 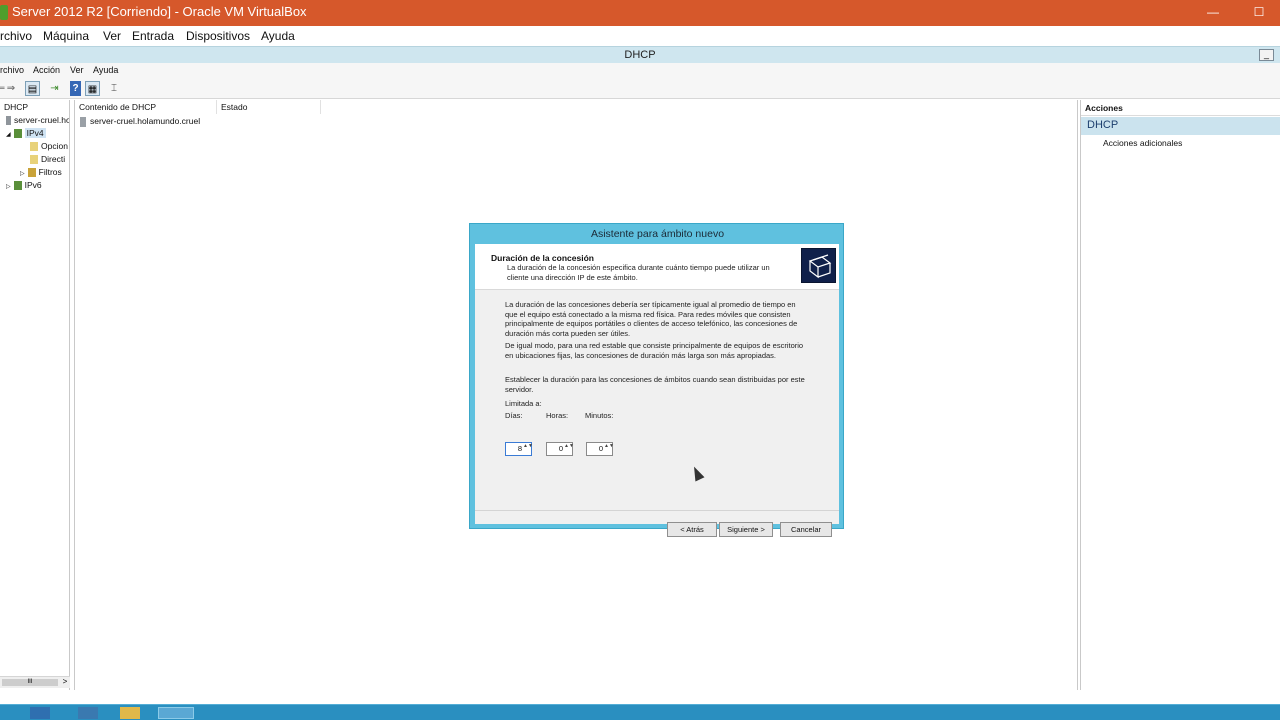 What do you see at coordinates (153, 36) in the screenshot?
I see `vbox-menu-entrada: Entrada` at bounding box center [153, 36].